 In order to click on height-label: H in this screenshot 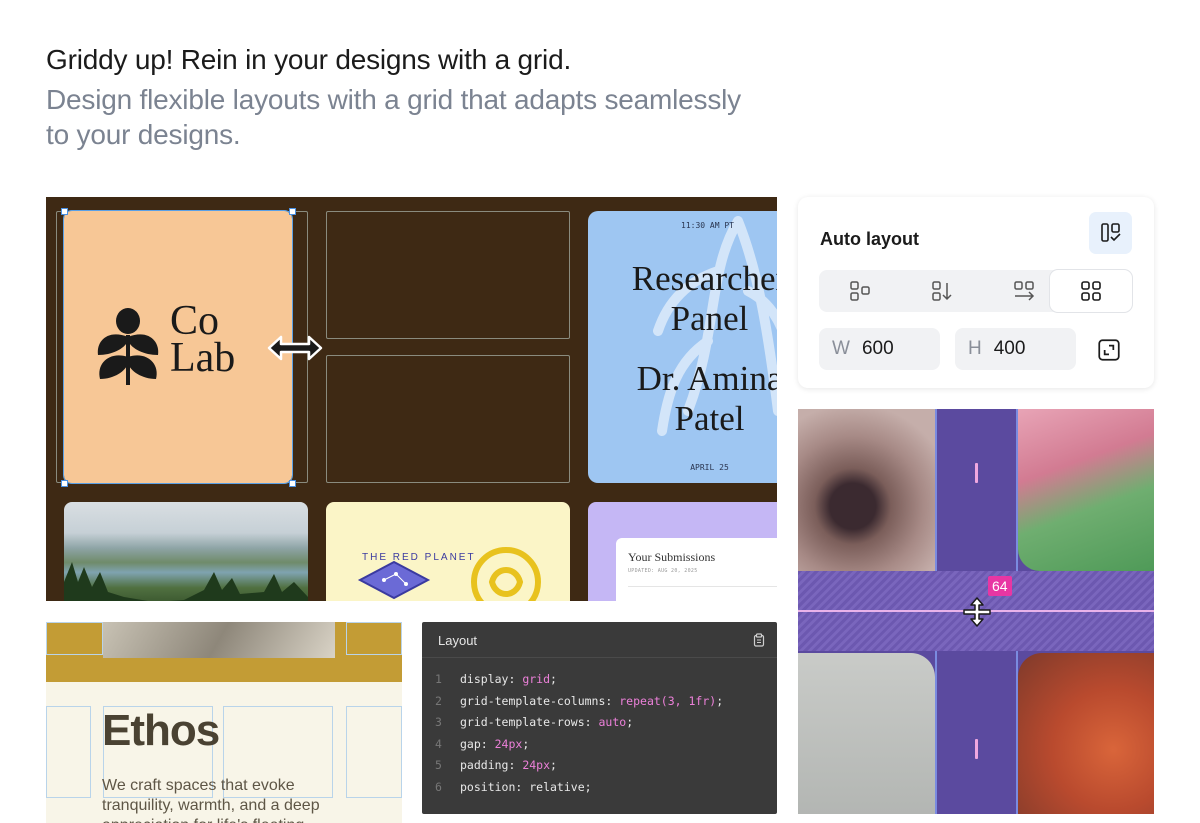, I will do `click(975, 348)`.